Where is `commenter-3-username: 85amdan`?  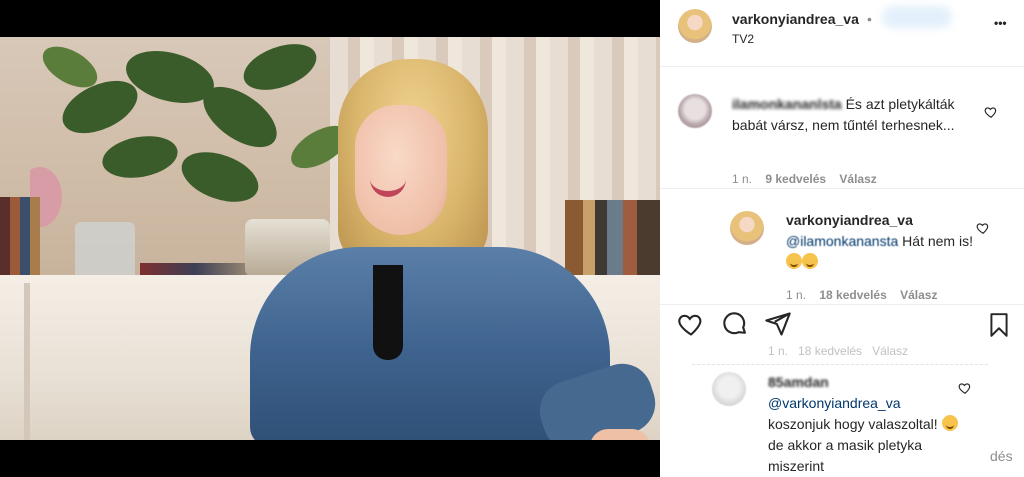
commenter-3-username: 85amdan is located at coordinates (863, 382).